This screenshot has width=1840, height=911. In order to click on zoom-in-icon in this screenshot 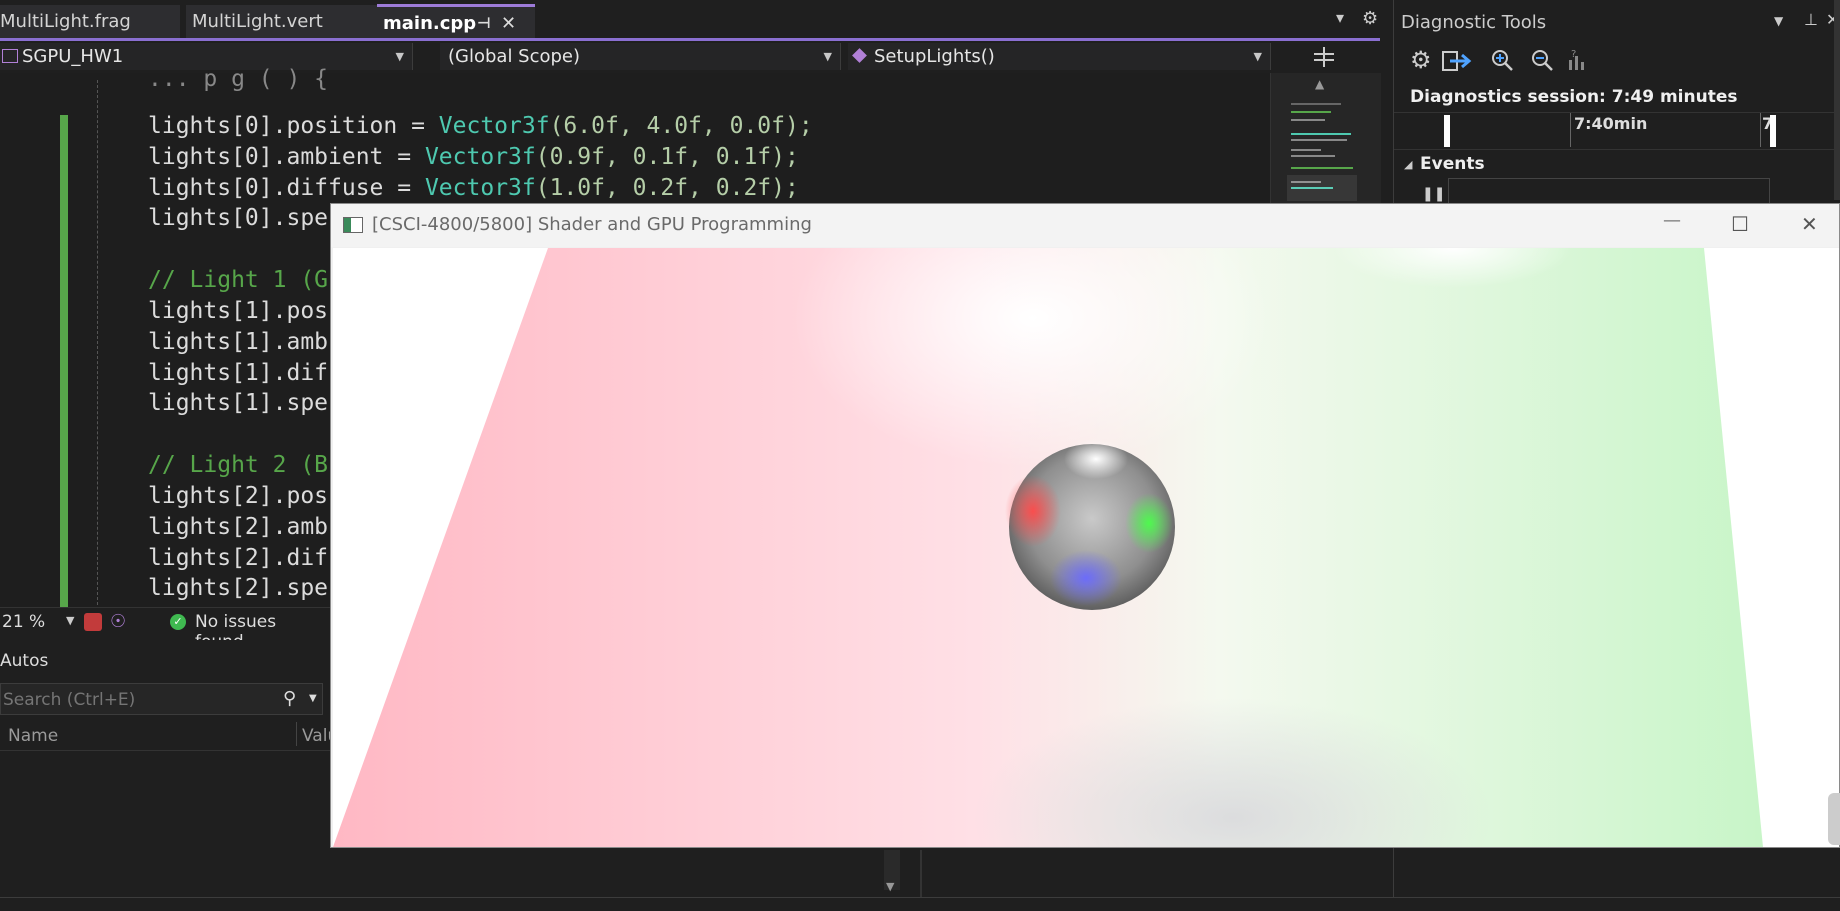, I will do `click(1502, 60)`.